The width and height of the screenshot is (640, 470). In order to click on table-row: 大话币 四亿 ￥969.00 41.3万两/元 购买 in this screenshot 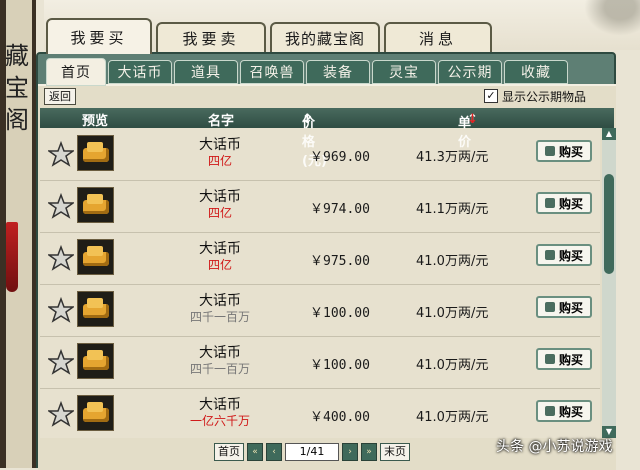, I will do `click(320, 154)`.